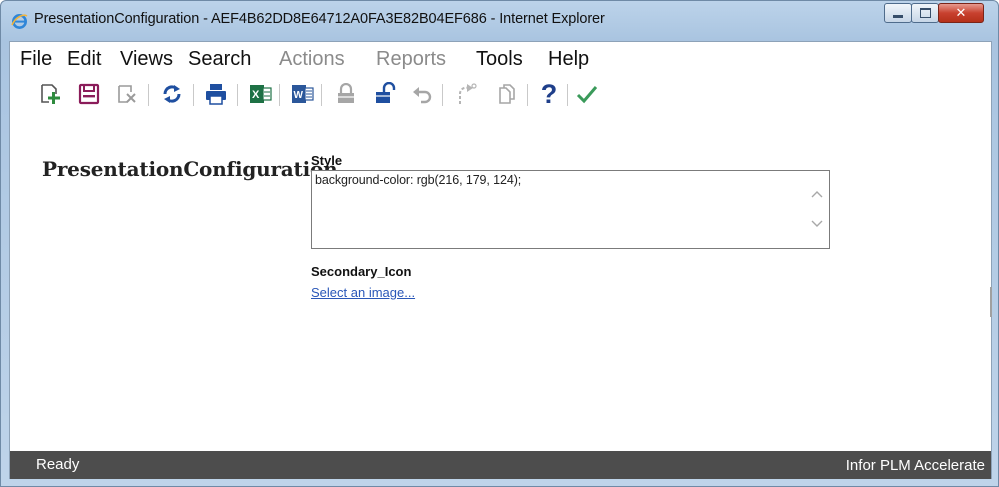 The width and height of the screenshot is (999, 487). What do you see at coordinates (127, 94) in the screenshot?
I see `delete-icon` at bounding box center [127, 94].